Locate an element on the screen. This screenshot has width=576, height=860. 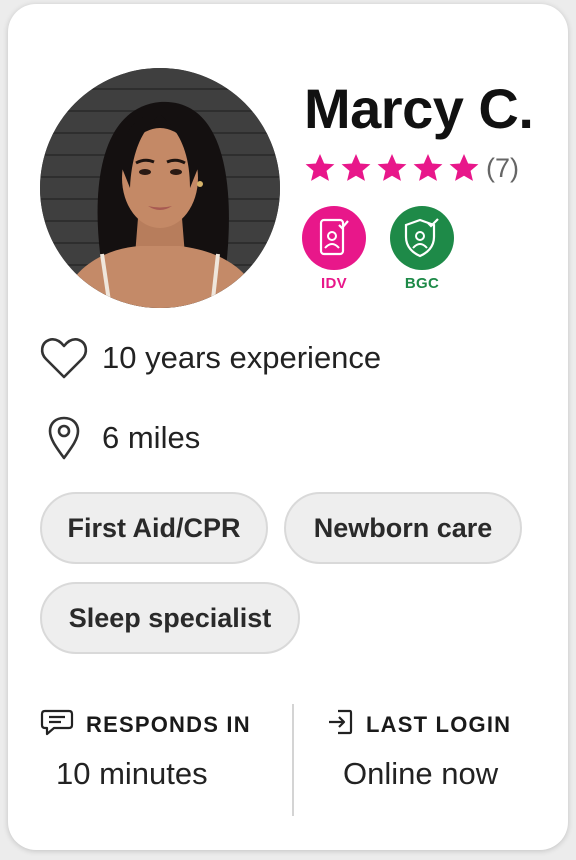
id-verified-icon is located at coordinates (334, 238).